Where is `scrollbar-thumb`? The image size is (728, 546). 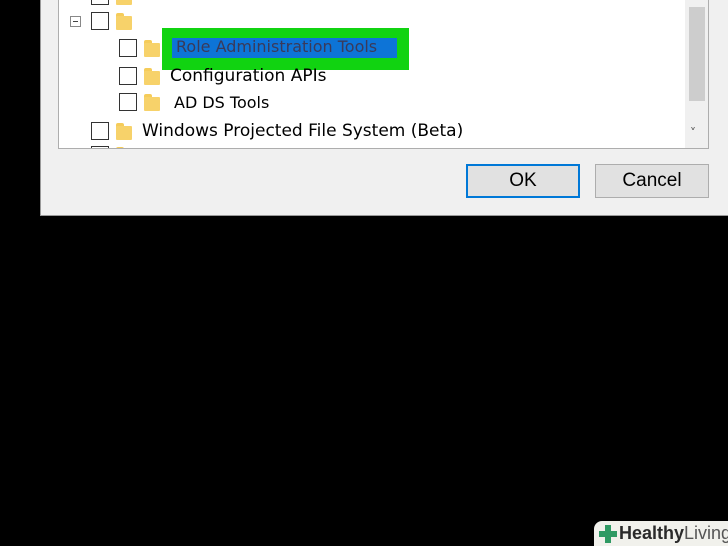 scrollbar-thumb is located at coordinates (697, 54).